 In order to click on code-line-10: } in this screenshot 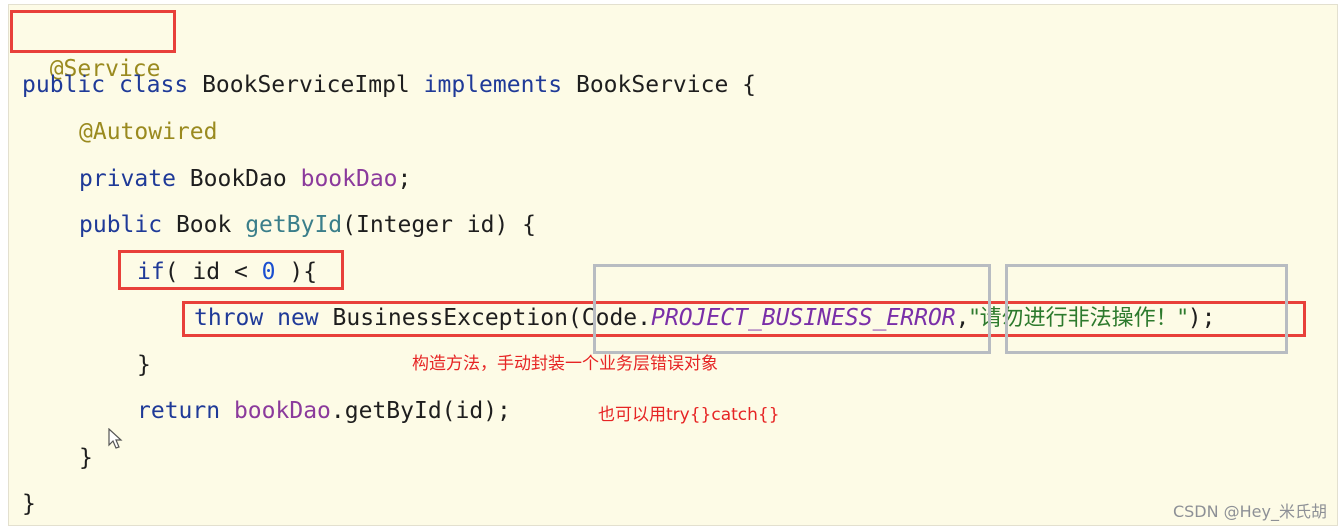, I will do `click(86, 458)`.